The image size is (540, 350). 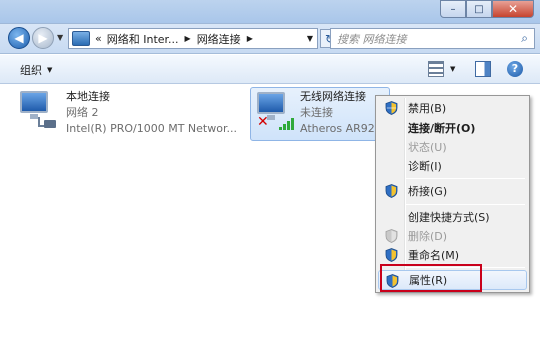 What do you see at coordinates (452, 147) in the screenshot?
I see `menu-item-status: 状态(U)` at bounding box center [452, 147].